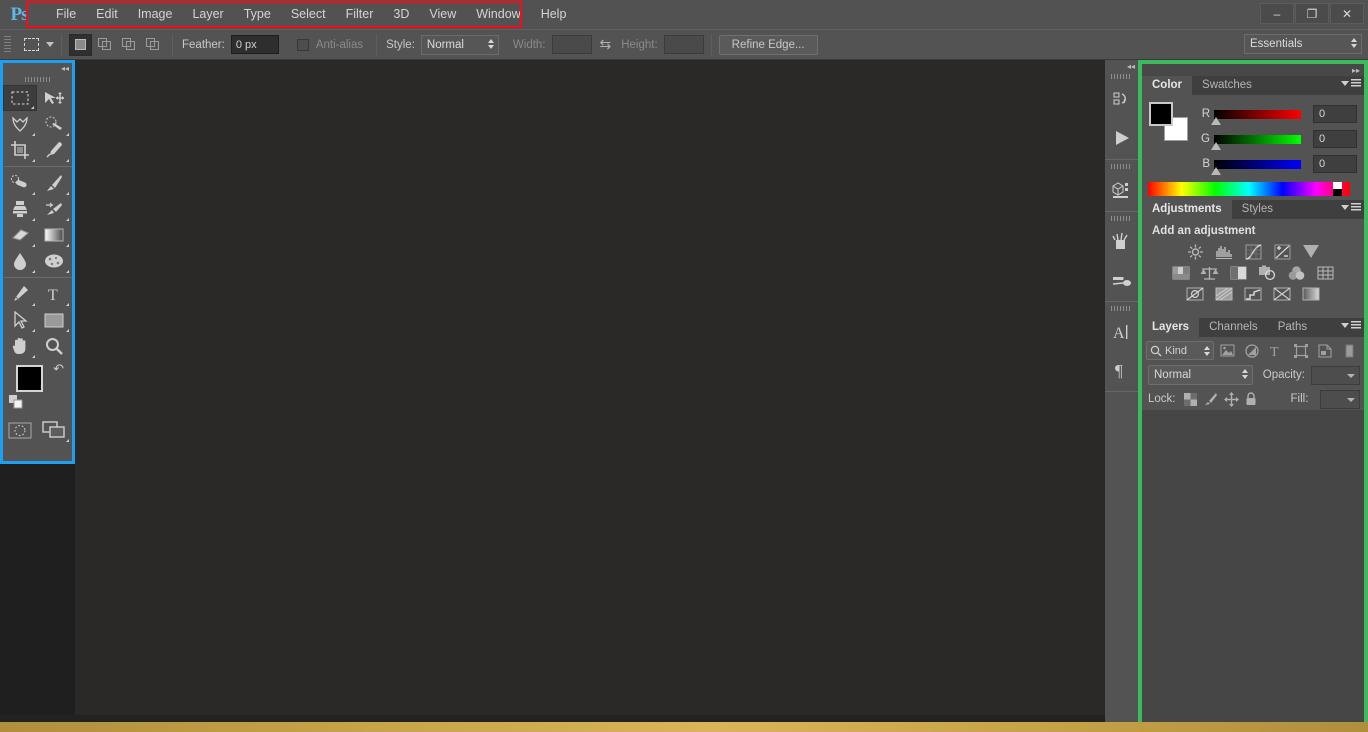  Describe the element at coordinates (1227, 85) in the screenshot. I see `tab-swatches: Swatches` at that location.